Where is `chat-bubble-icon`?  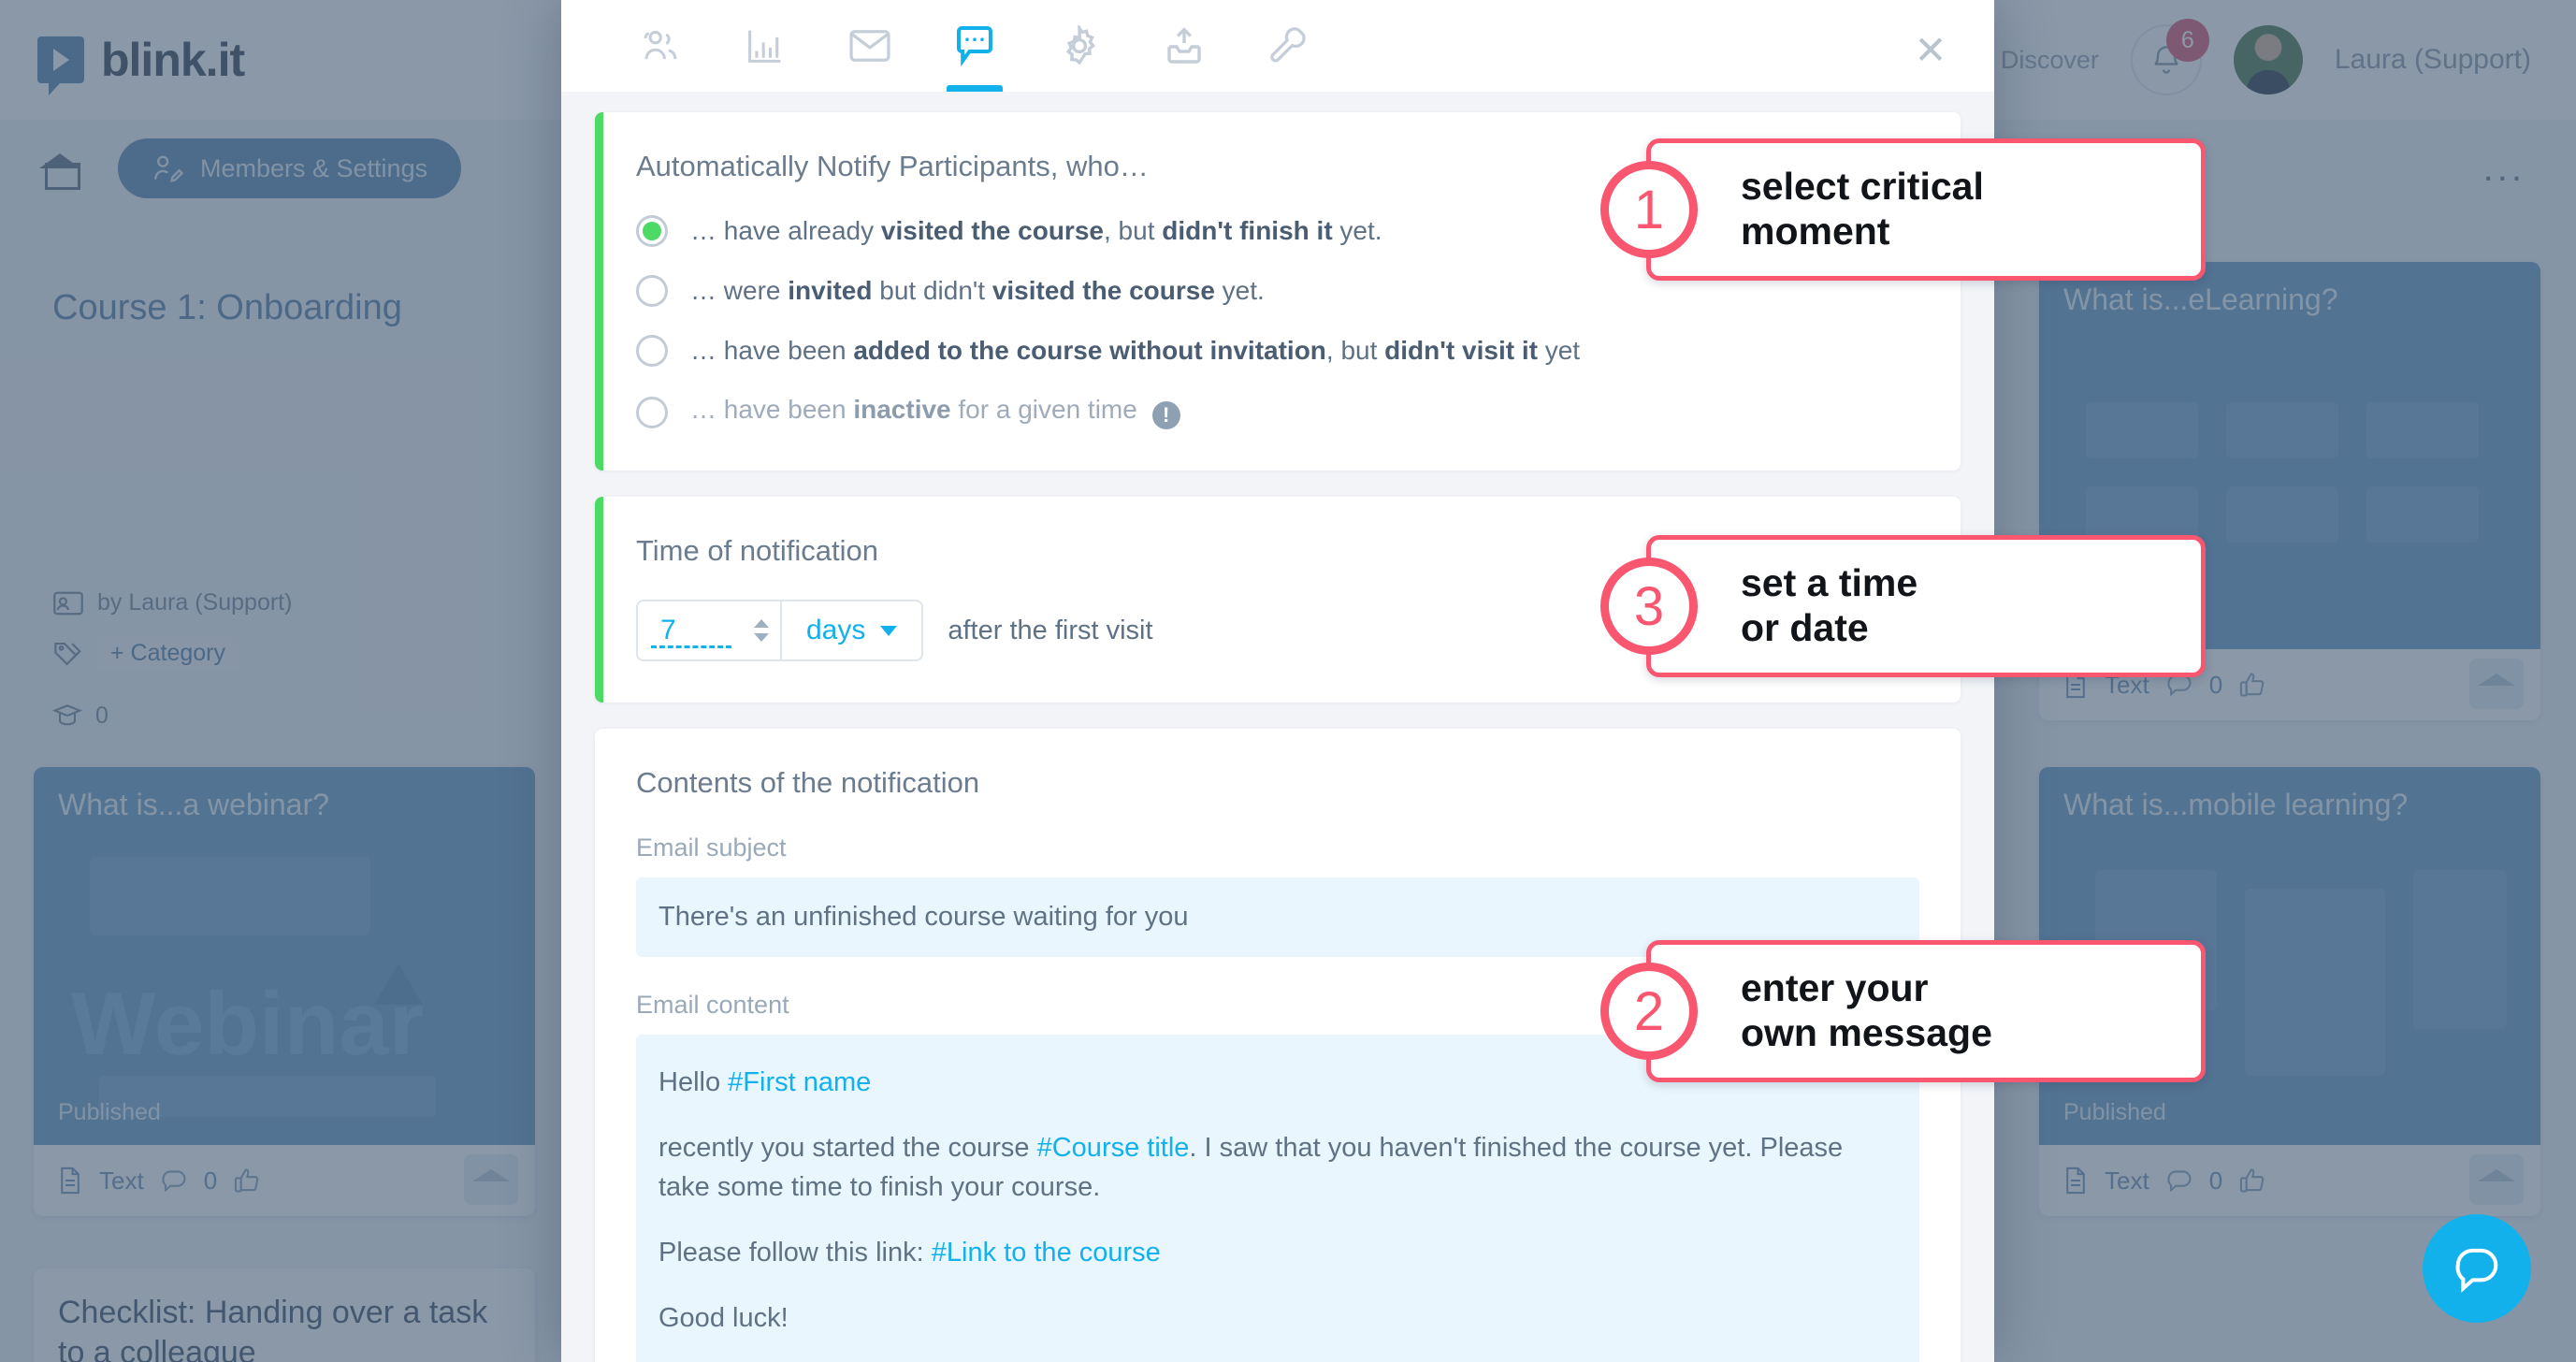 chat-bubble-icon is located at coordinates (2476, 1271).